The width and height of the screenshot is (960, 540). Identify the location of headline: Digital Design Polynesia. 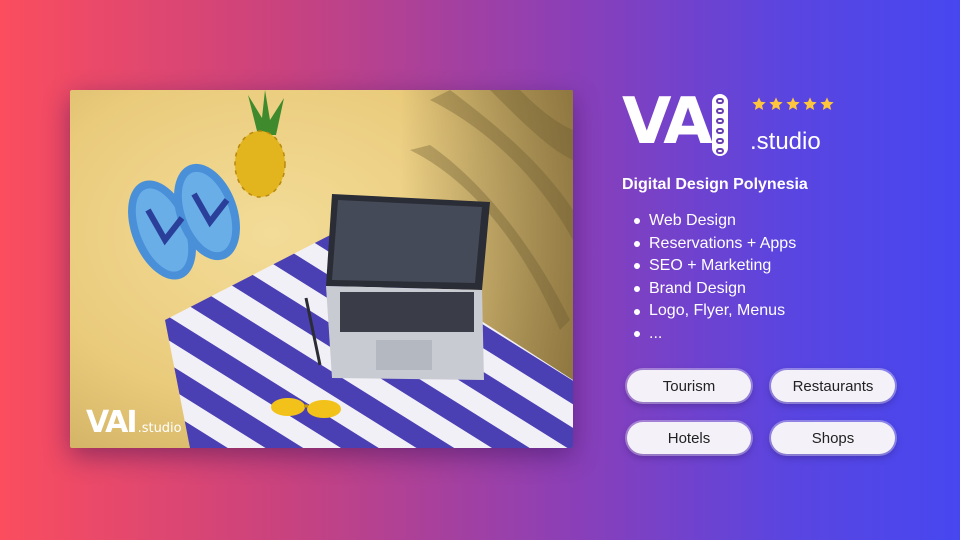
(715, 184).